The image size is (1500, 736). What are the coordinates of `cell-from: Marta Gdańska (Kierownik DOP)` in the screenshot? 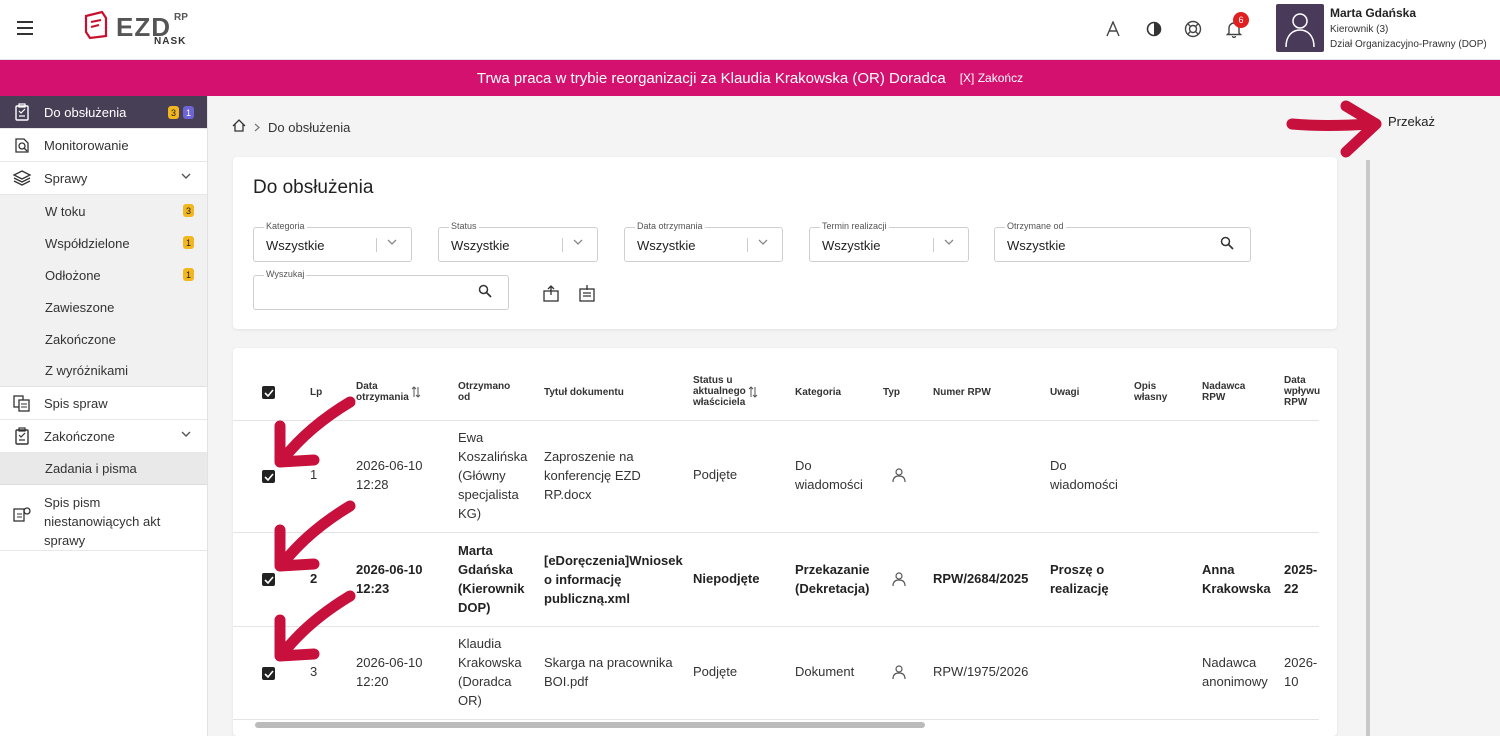 It's located at (491, 579).